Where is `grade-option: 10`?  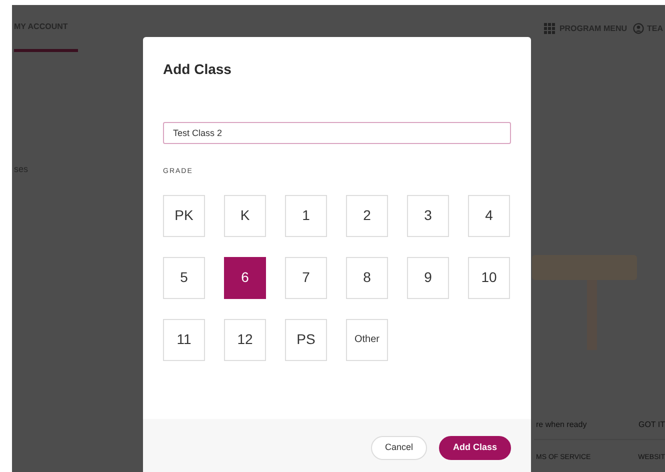
grade-option: 10 is located at coordinates (489, 277).